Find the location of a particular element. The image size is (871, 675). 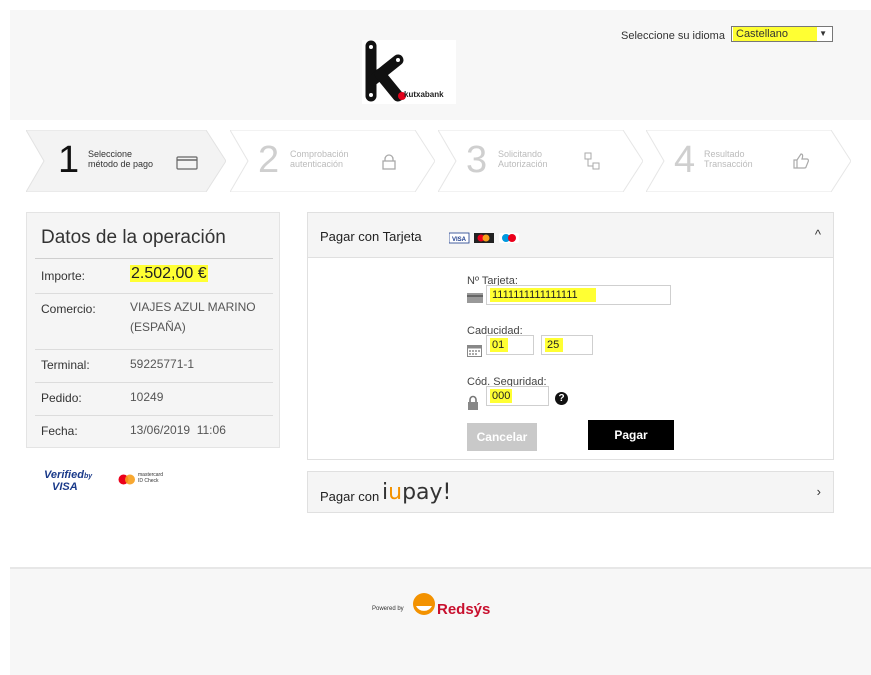

expiry-year-input: 25 is located at coordinates (567, 345).